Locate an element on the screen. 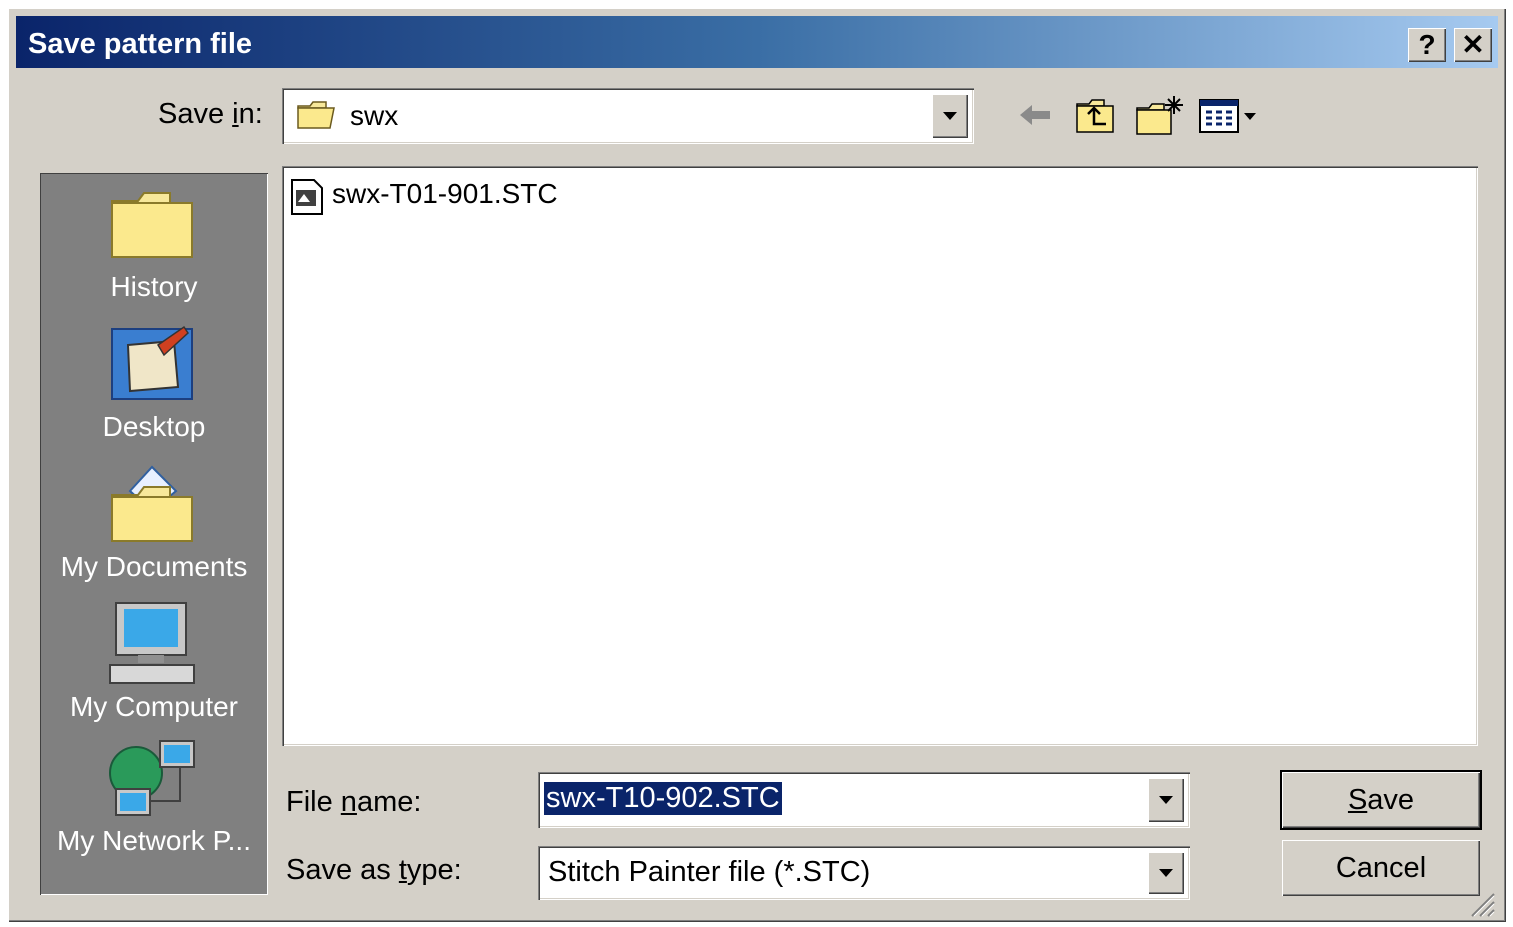  place-label: Desktop is located at coordinates (154, 426).